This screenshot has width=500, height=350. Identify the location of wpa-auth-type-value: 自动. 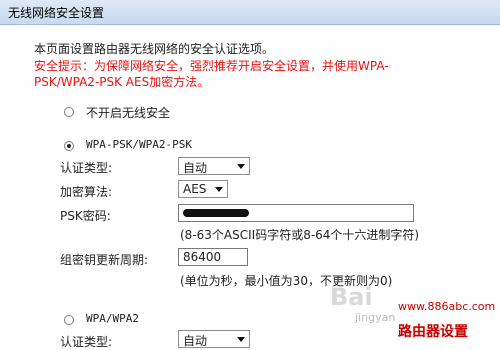
(195, 341).